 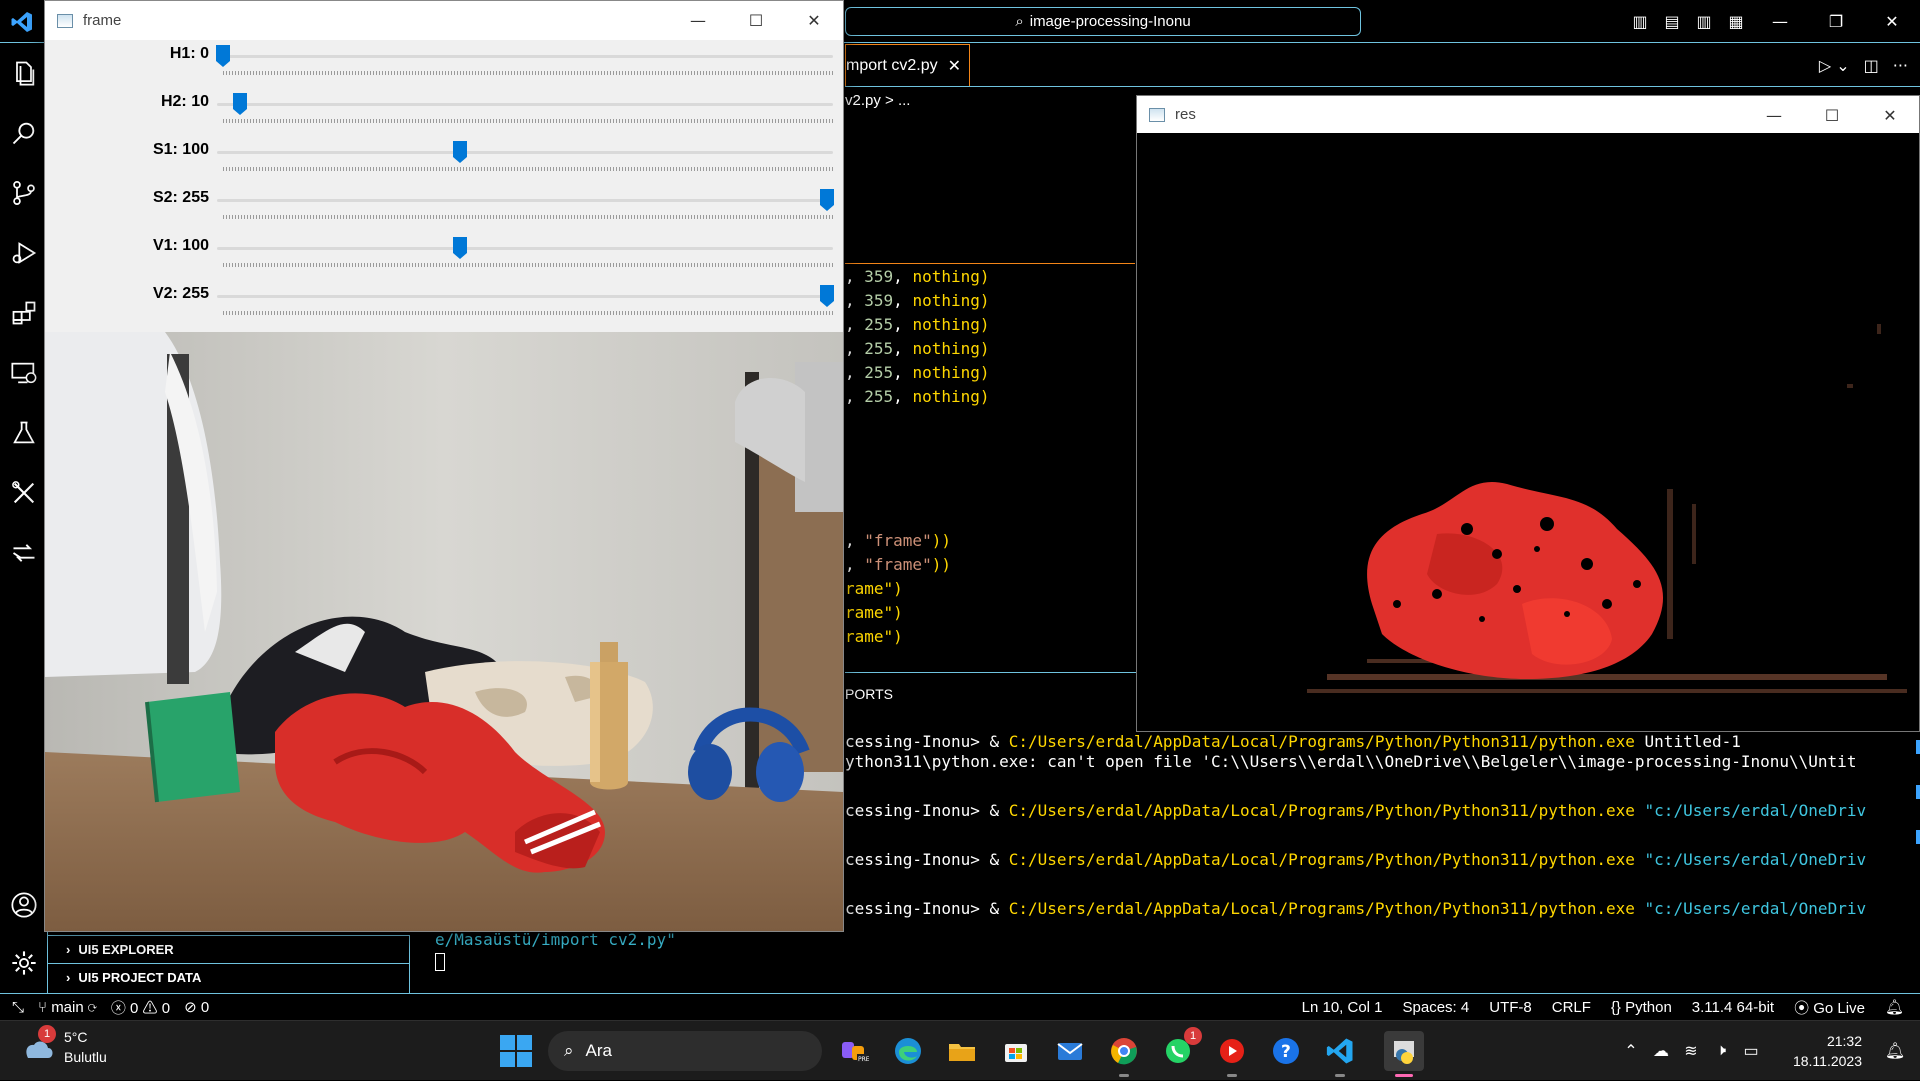 What do you see at coordinates (196, 1007) in the screenshot?
I see `ports-item: ⊘ 0` at bounding box center [196, 1007].